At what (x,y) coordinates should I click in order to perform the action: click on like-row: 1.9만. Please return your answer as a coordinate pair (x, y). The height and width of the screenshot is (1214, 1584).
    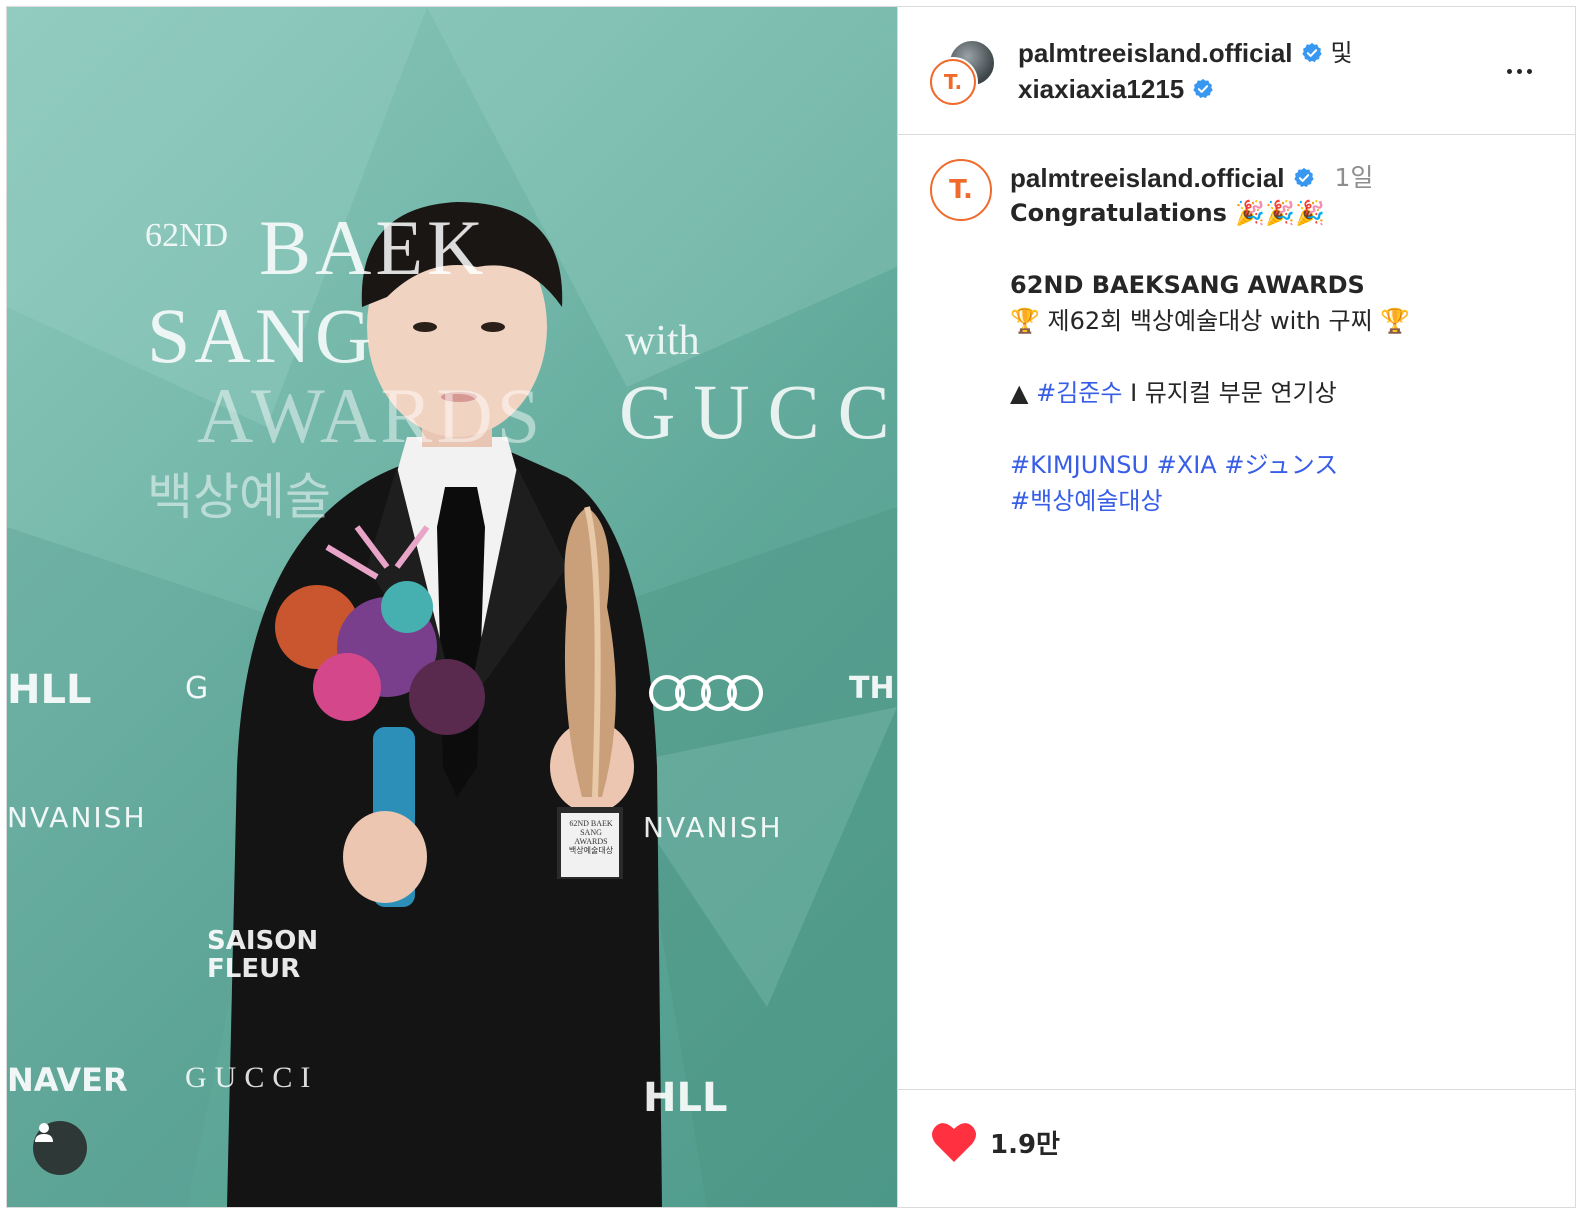
    Looking at the image, I should click on (995, 1142).